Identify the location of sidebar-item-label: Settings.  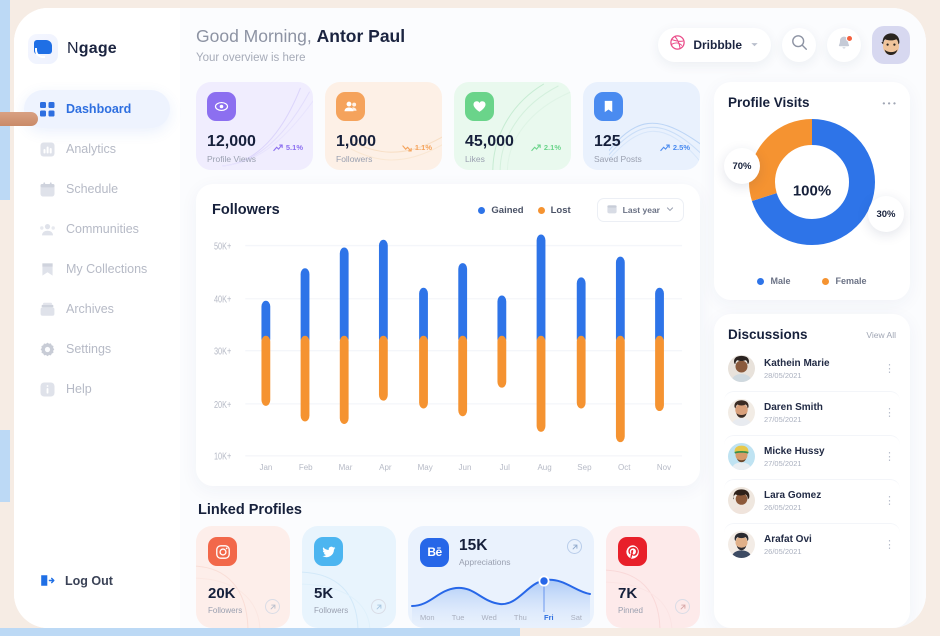
(89, 349).